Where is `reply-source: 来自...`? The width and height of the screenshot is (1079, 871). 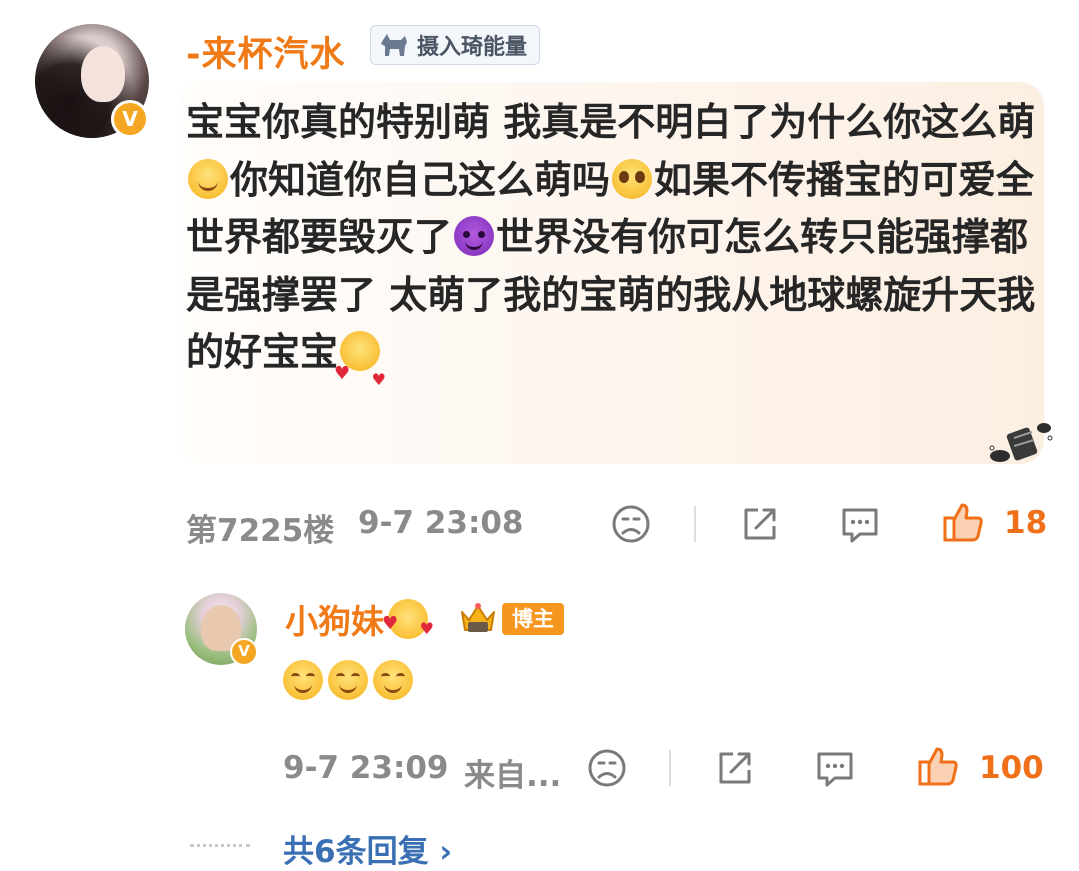 reply-source: 来自... is located at coordinates (513, 776).